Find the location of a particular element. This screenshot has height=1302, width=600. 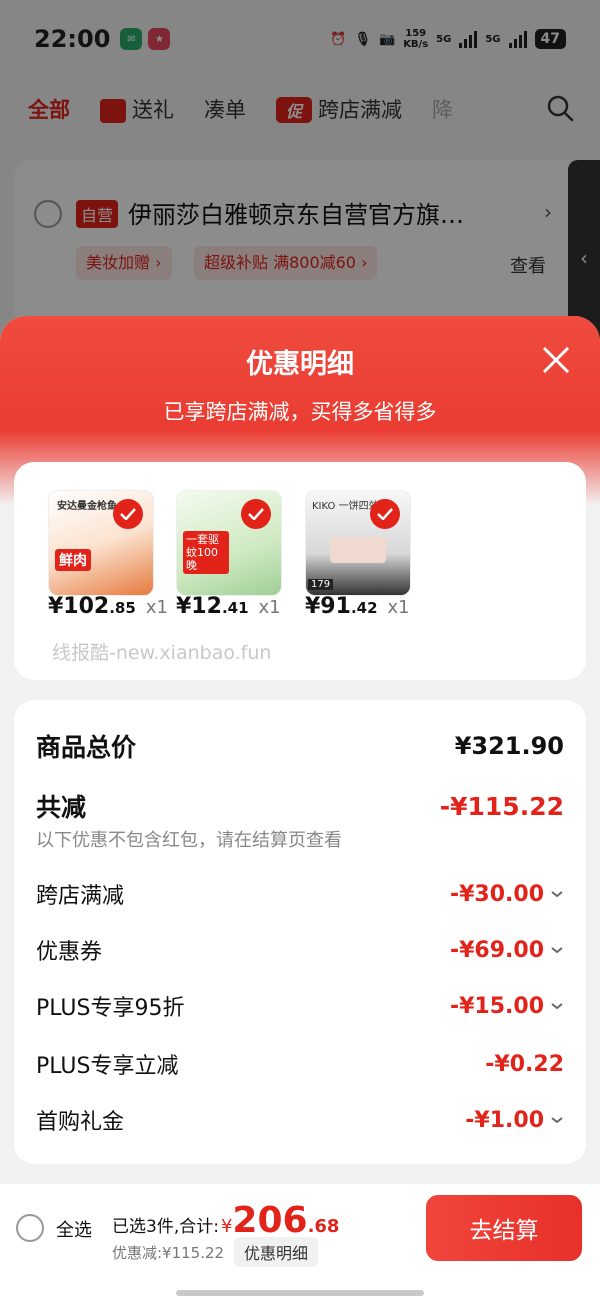

product-image-caption: 一套驱蚊100晚 is located at coordinates (206, 552).